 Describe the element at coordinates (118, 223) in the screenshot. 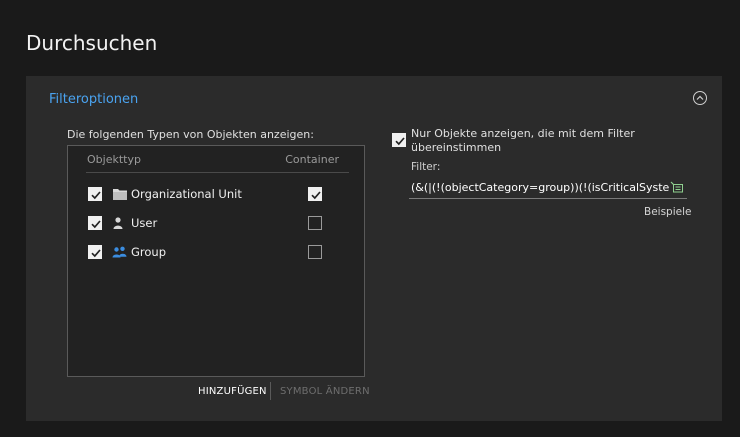

I see `user-icon` at that location.